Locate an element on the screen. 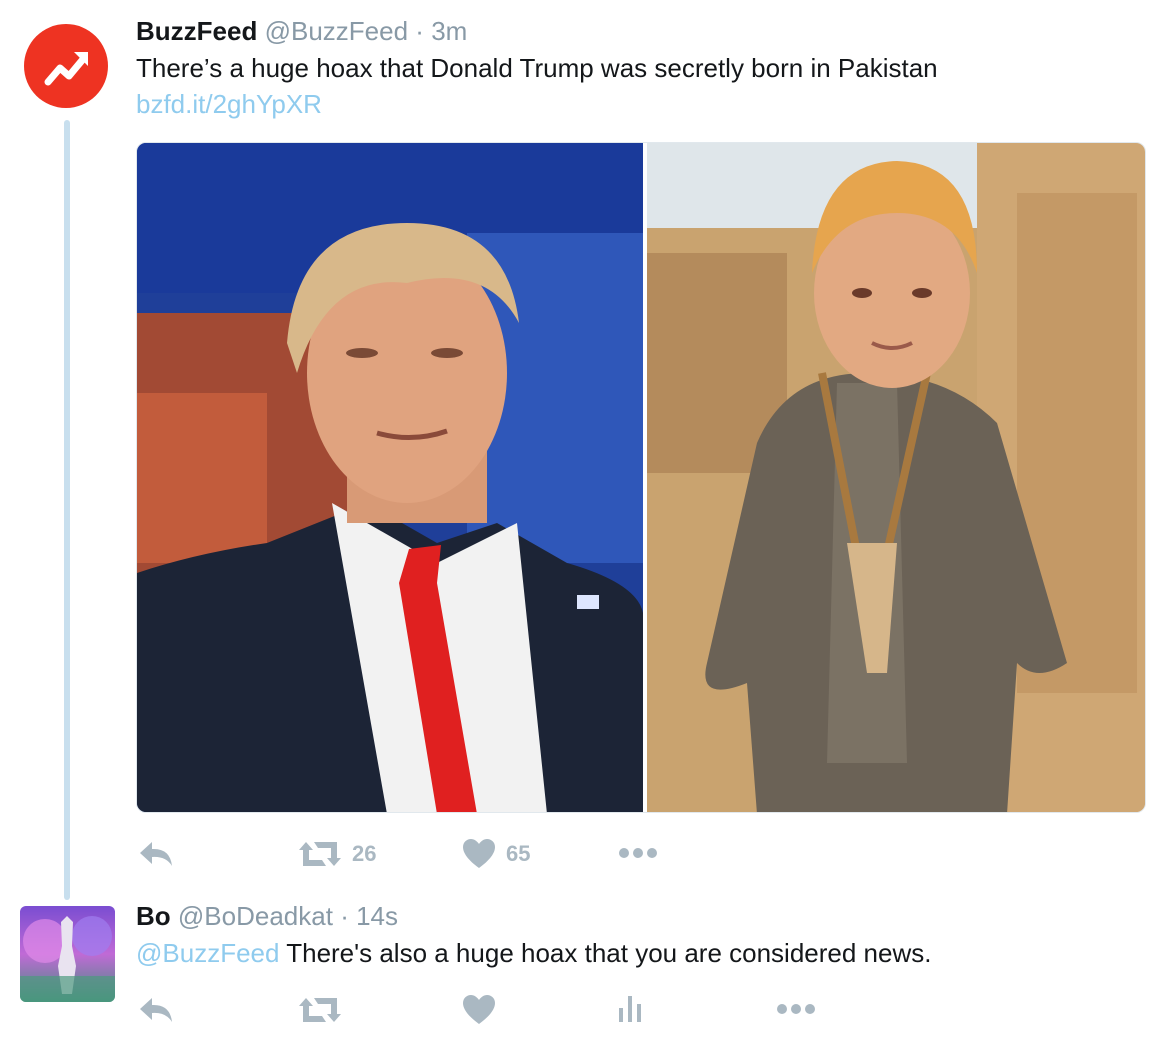 The height and width of the screenshot is (1038, 1172). like-button: 65 is located at coordinates (496, 854).